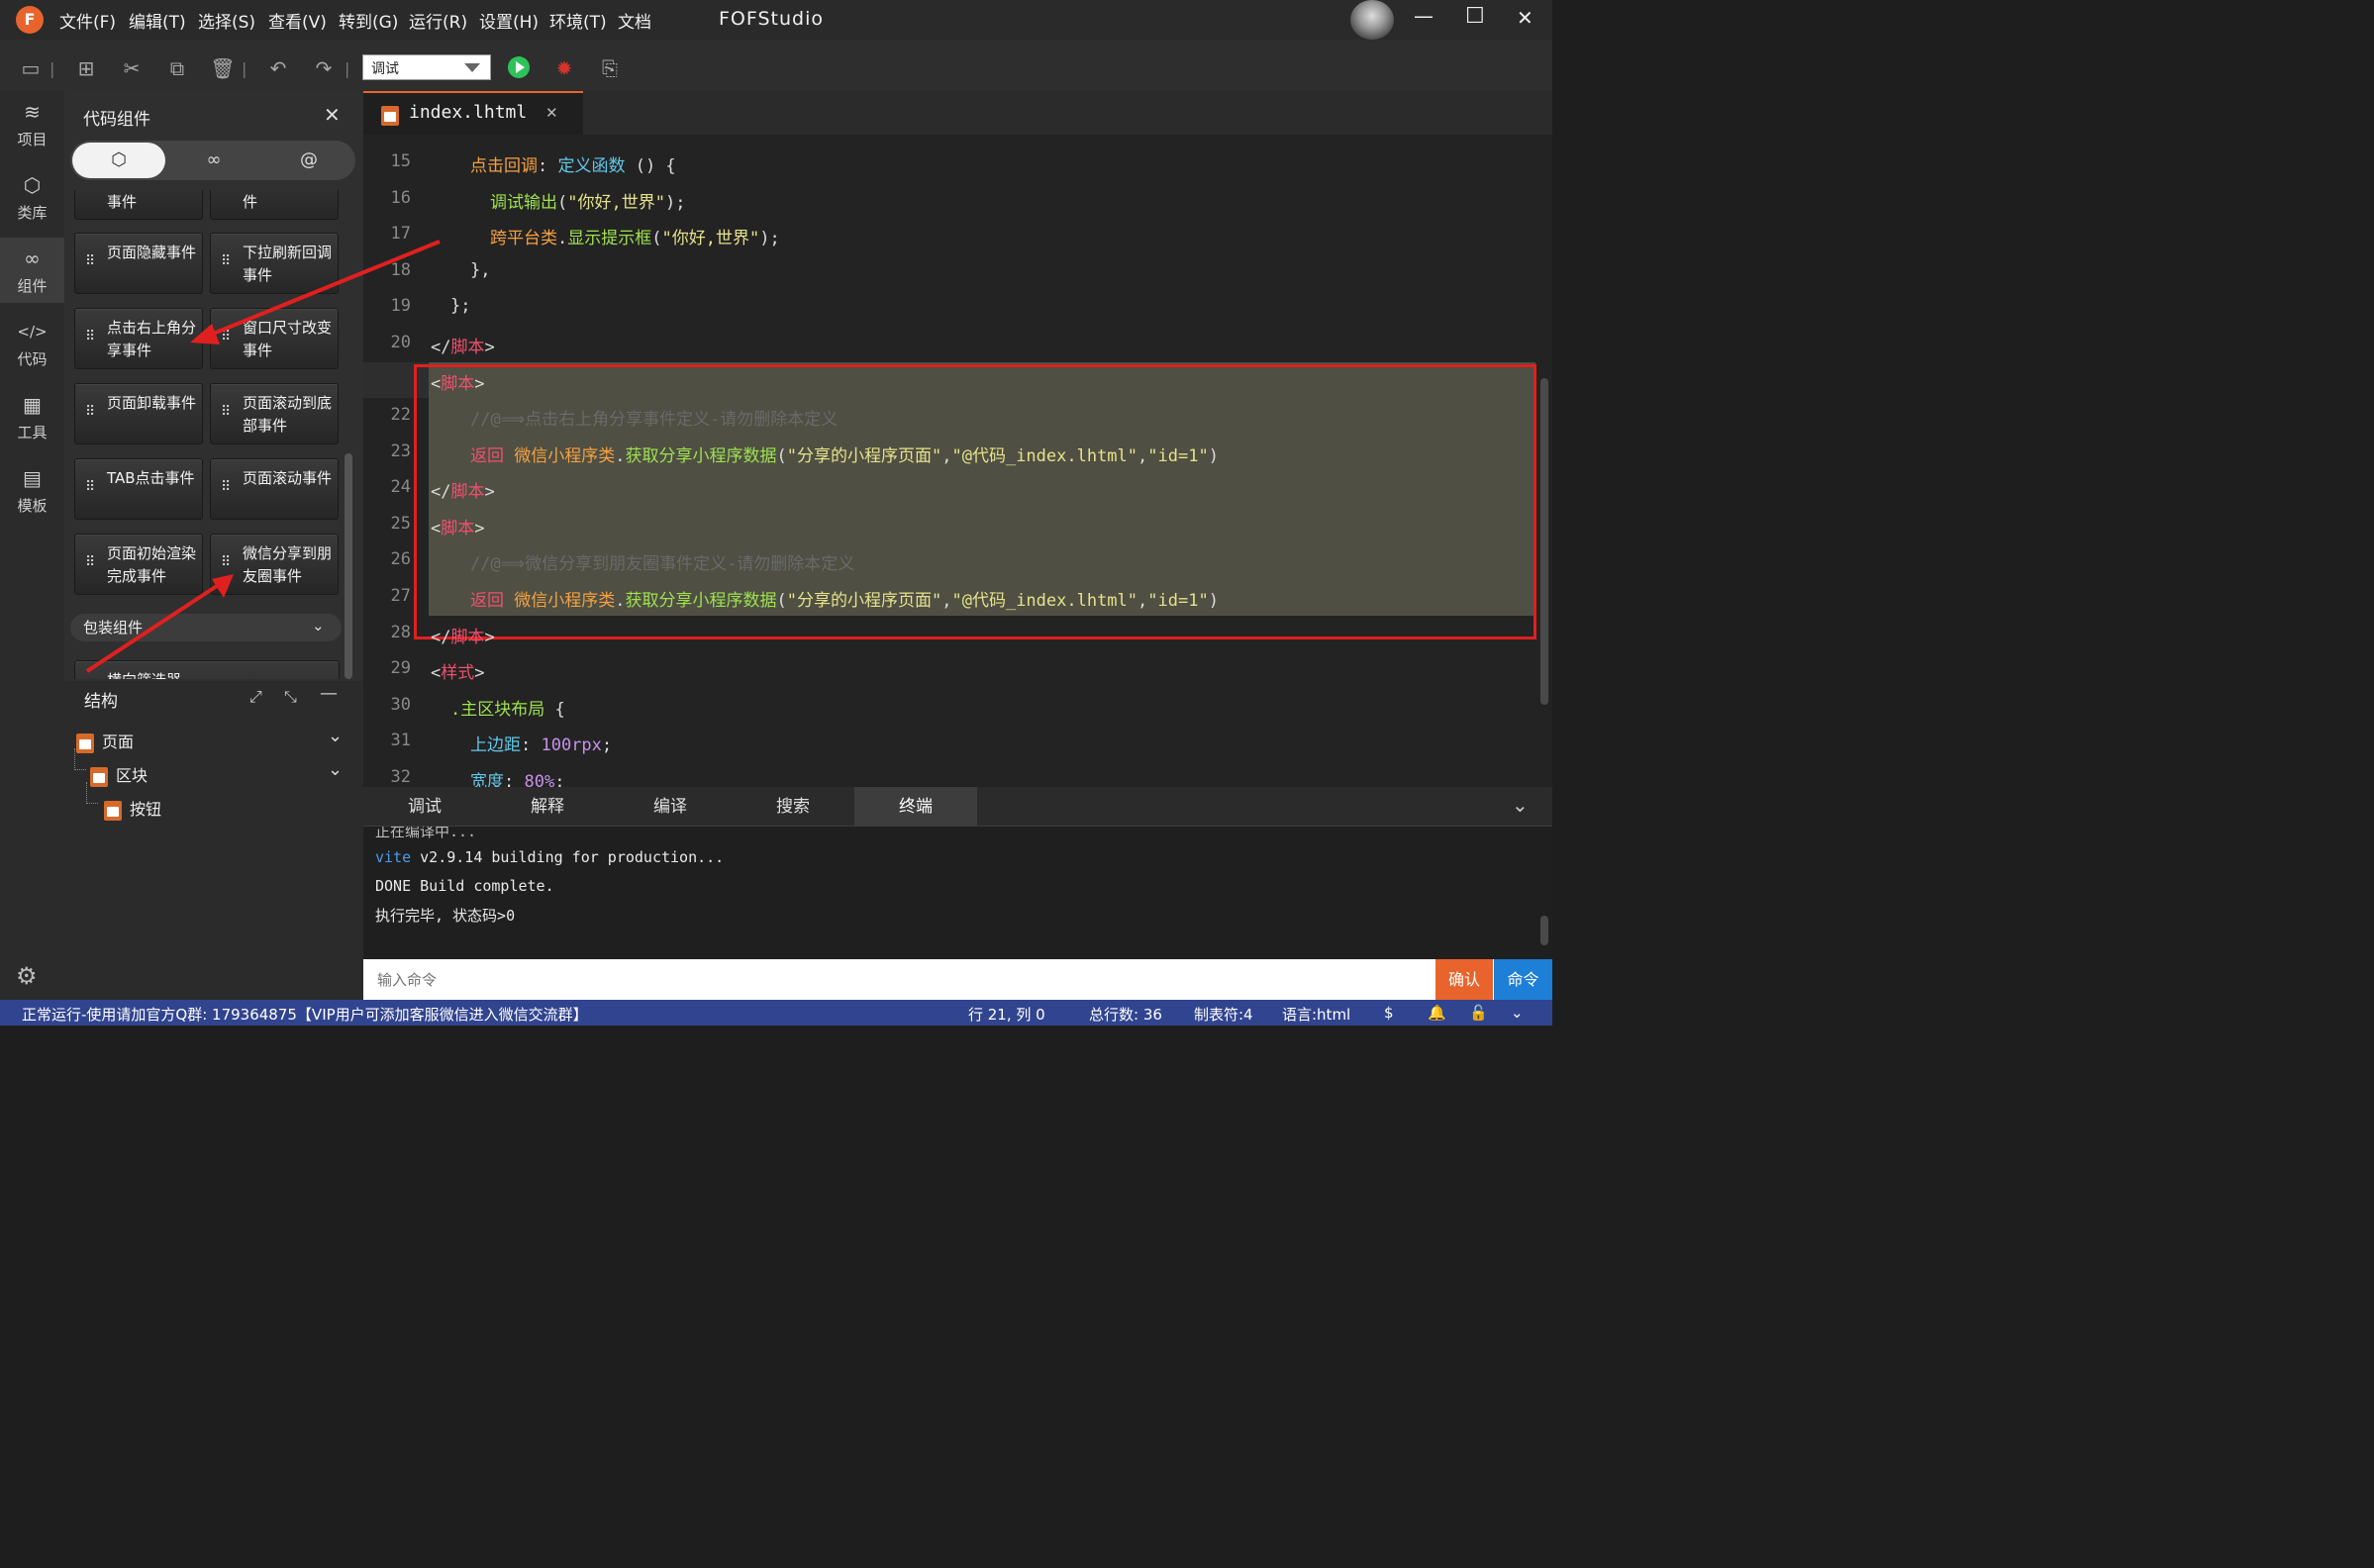 The image size is (2374, 1568). Describe the element at coordinates (348, 566) in the screenshot. I see `panel-scrollbar` at that location.